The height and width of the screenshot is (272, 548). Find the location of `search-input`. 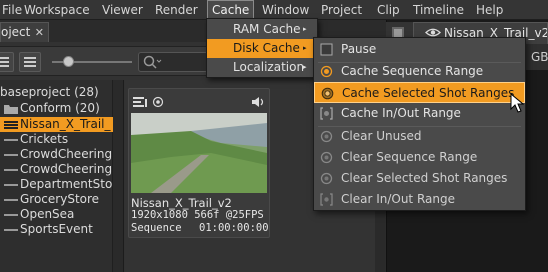

search-input is located at coordinates (173, 62).